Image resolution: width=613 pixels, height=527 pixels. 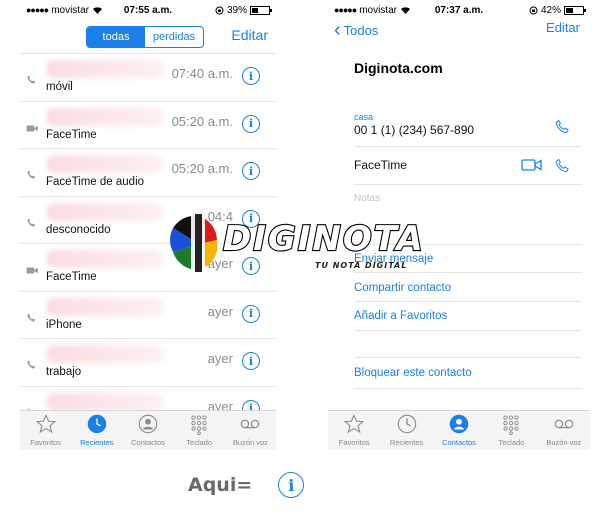 I want to click on call-row: iPhone ayer i, so click(x=148, y=315).